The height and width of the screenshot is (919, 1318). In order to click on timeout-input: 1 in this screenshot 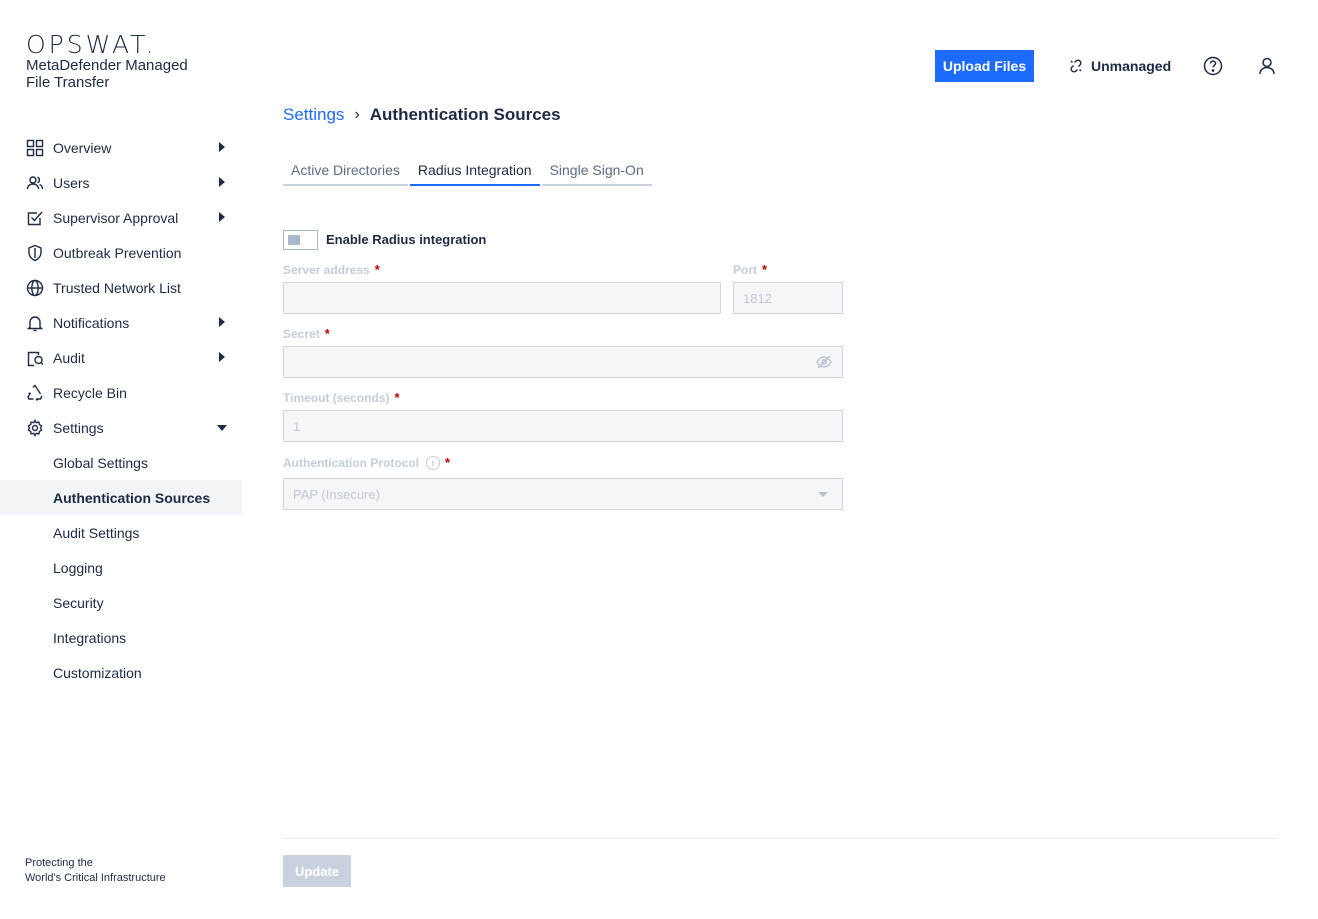, I will do `click(563, 426)`.